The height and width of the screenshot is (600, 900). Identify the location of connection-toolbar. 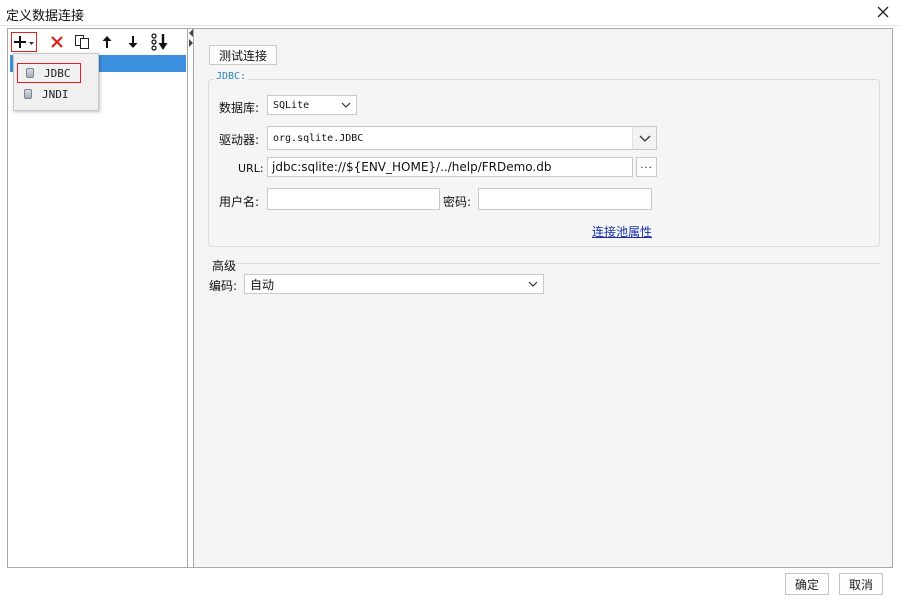
(98, 42).